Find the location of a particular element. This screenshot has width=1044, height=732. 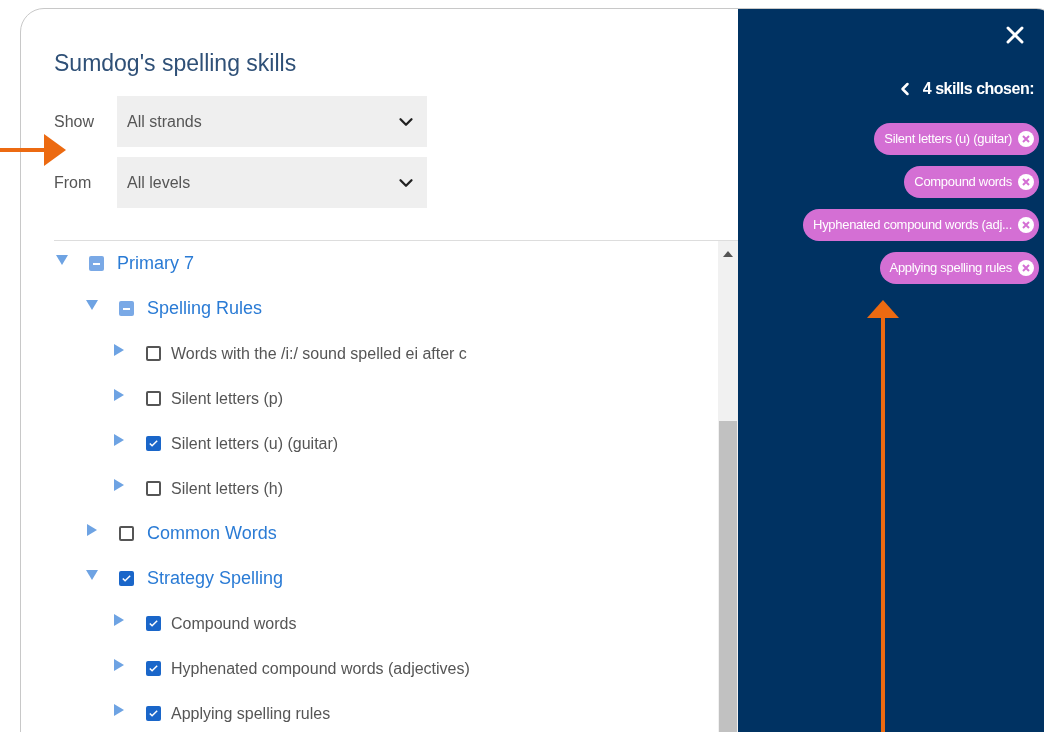

filter-label: From is located at coordinates (73, 182).